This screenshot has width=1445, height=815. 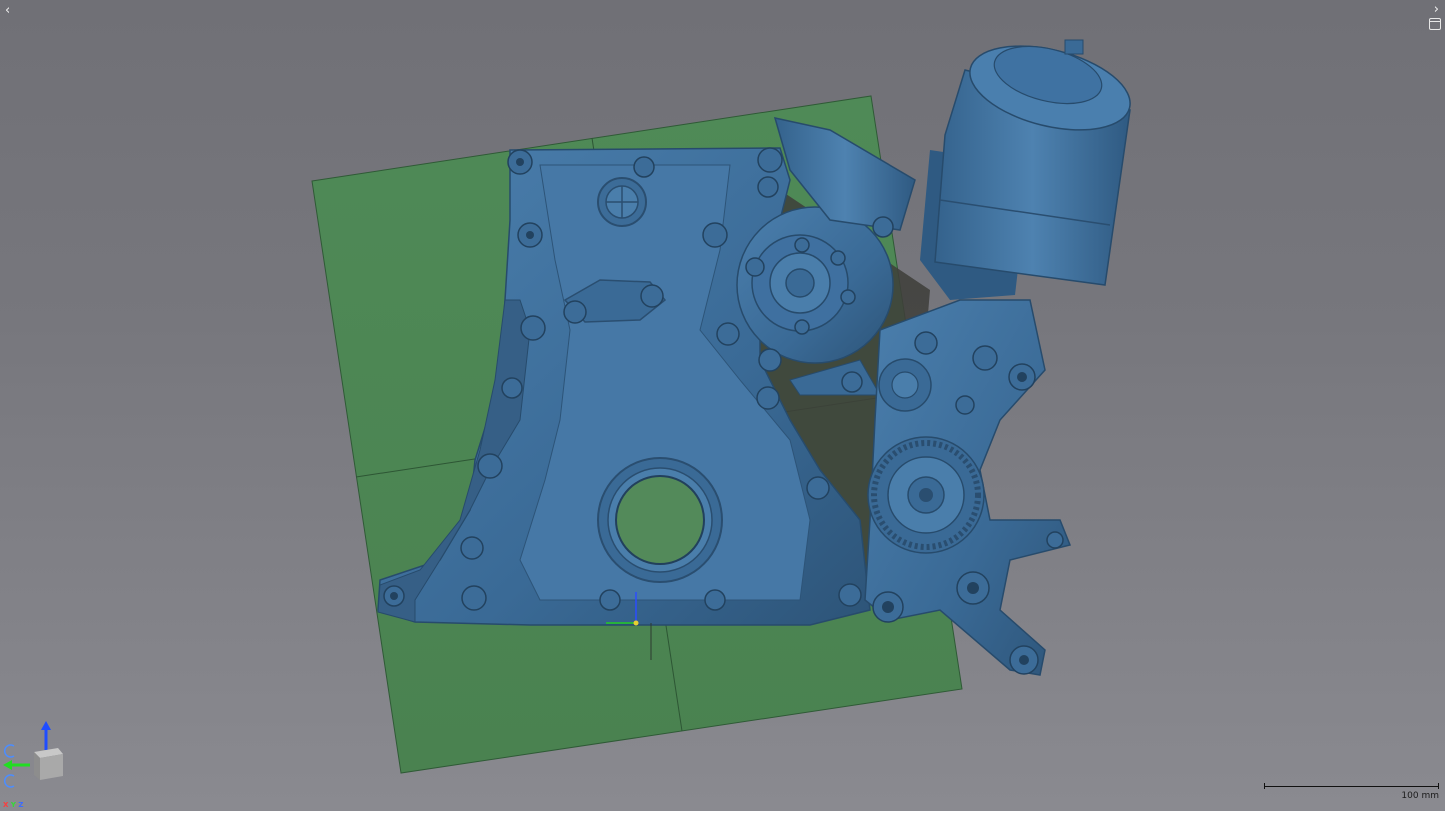 What do you see at coordinates (1351, 786) in the screenshot?
I see `scale-bar-line` at bounding box center [1351, 786].